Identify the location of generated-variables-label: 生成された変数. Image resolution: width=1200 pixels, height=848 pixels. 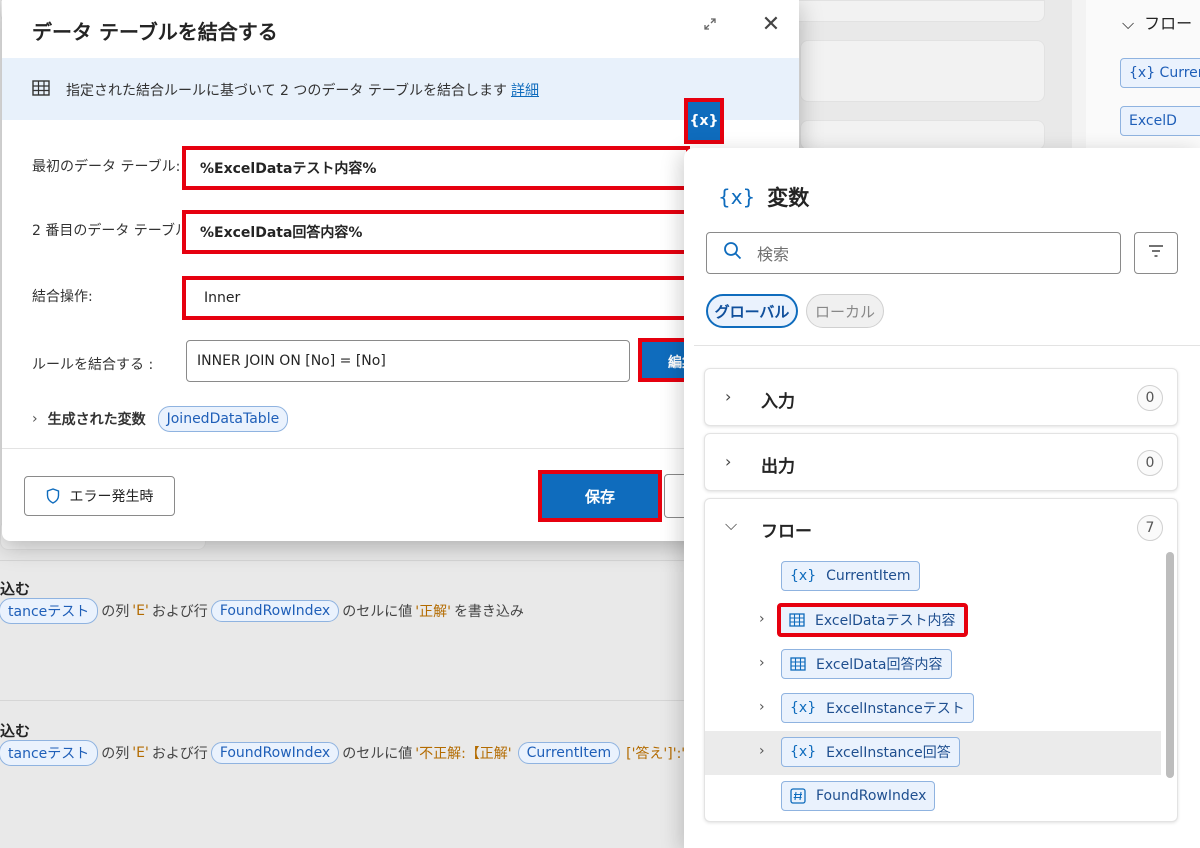
(96, 420).